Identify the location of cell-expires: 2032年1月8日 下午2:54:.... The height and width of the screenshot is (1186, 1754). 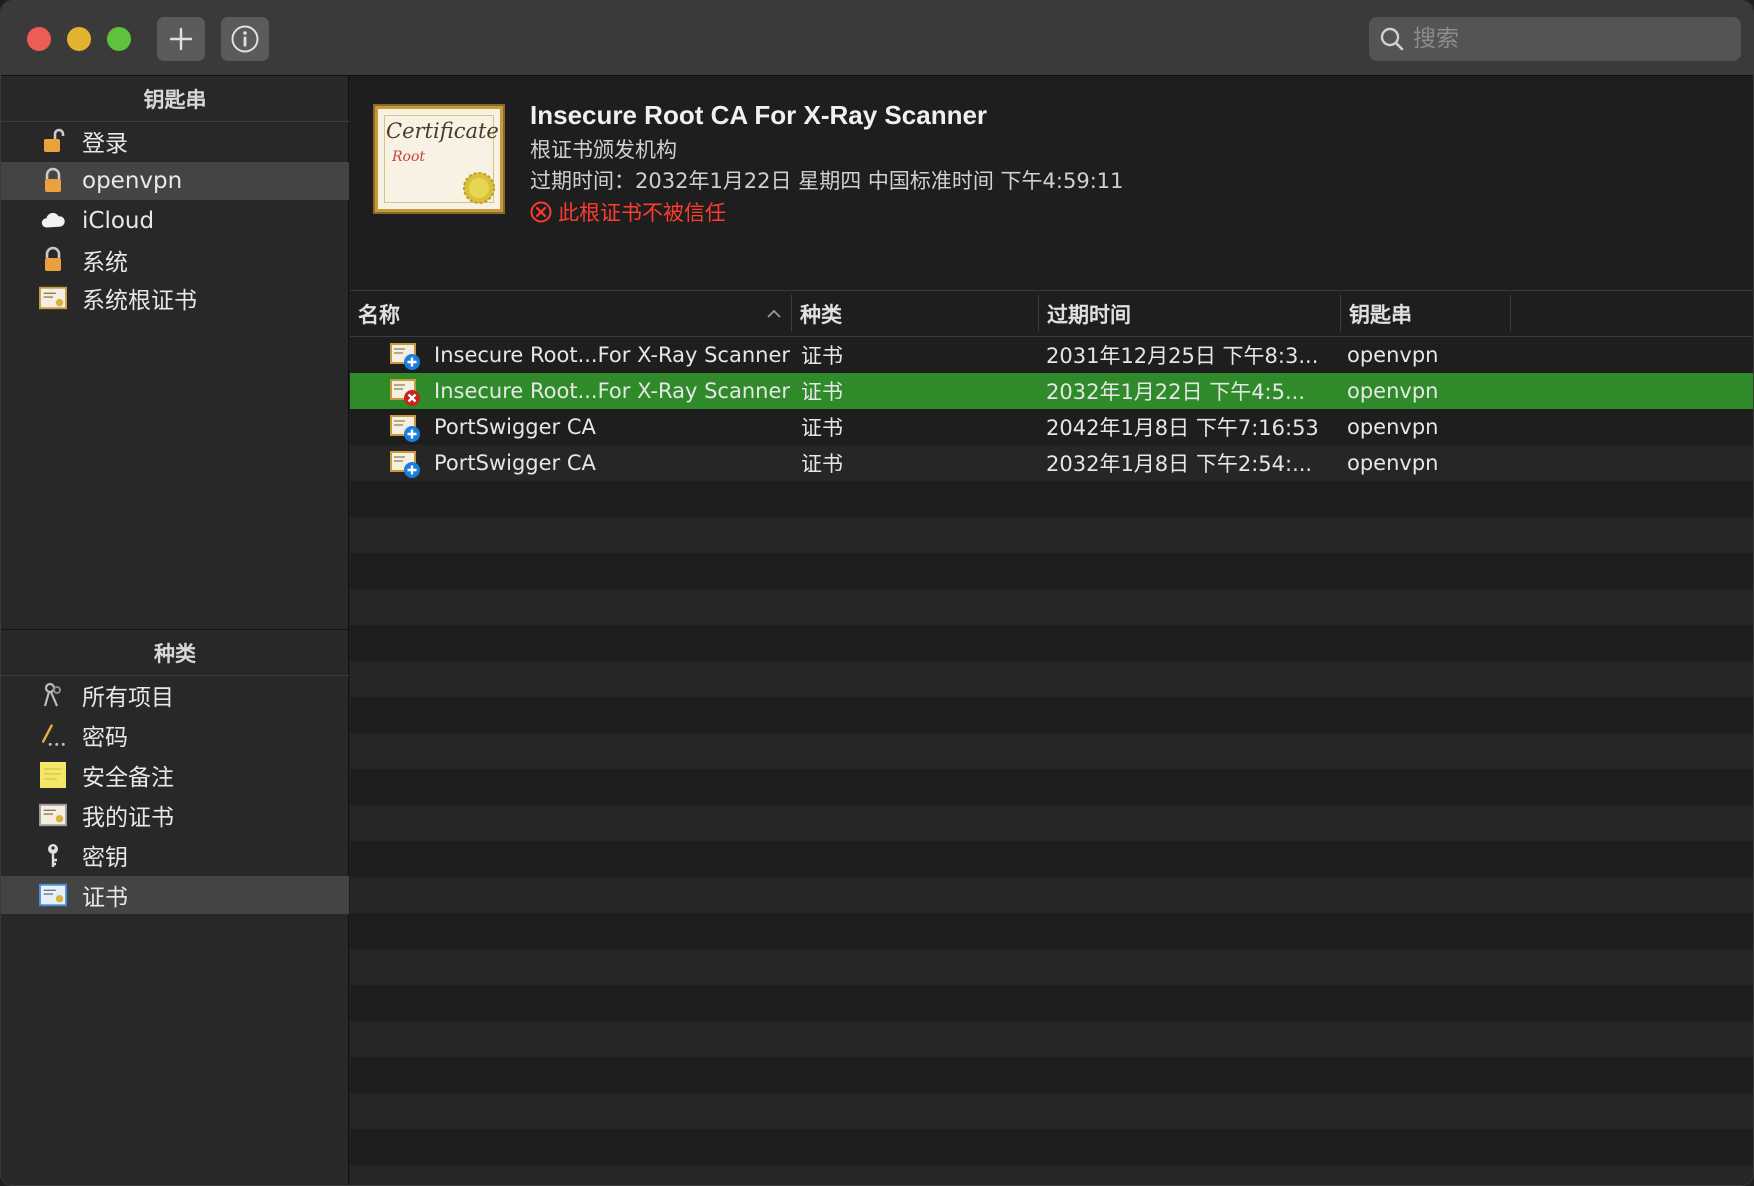
(1179, 464).